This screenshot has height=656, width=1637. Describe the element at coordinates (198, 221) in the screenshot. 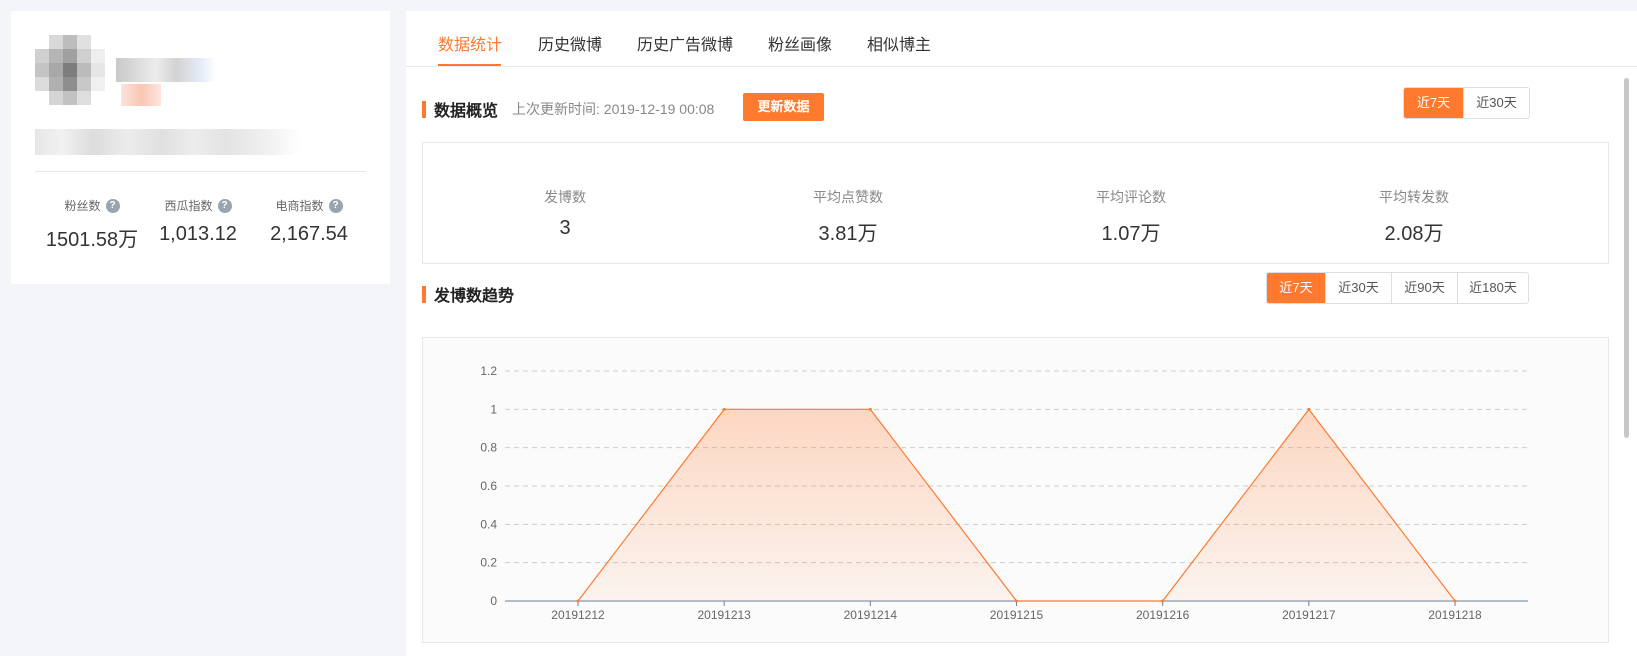

I see `metric-xigua-index: 西瓜指数? 1,013.12` at that location.